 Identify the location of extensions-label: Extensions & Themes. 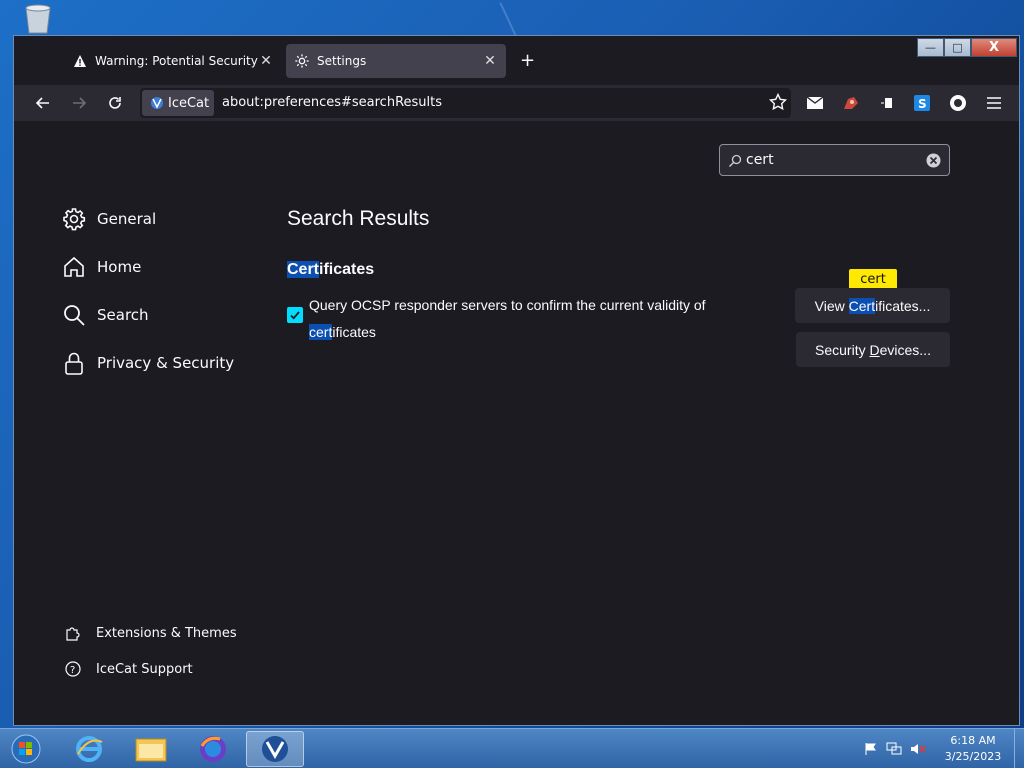
(166, 633).